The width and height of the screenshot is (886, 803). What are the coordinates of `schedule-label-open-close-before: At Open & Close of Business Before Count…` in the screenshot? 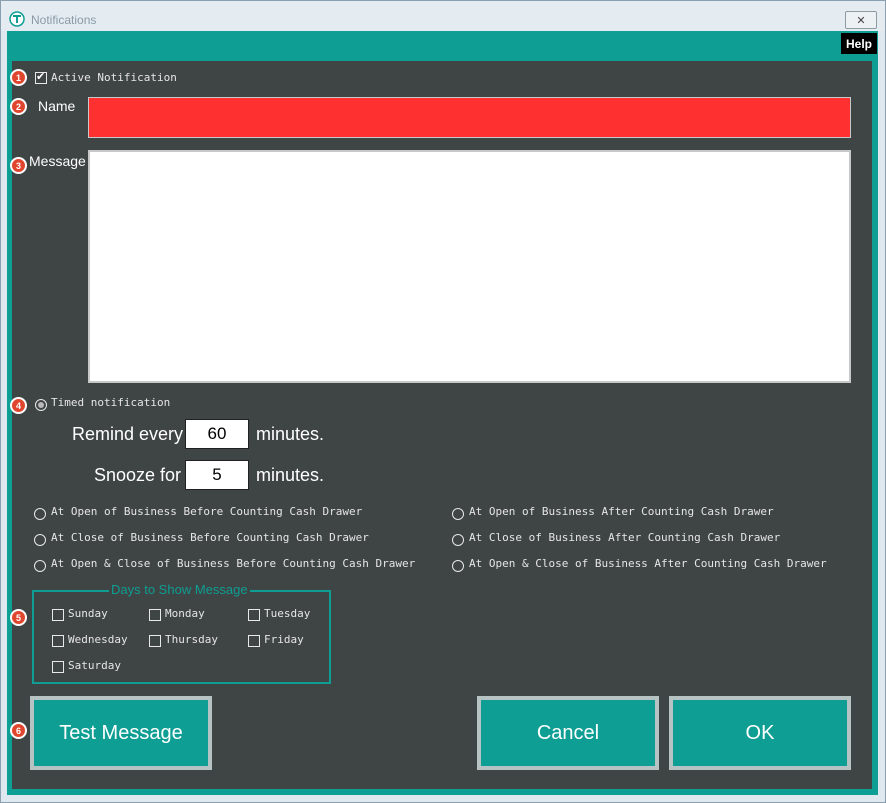 It's located at (233, 563).